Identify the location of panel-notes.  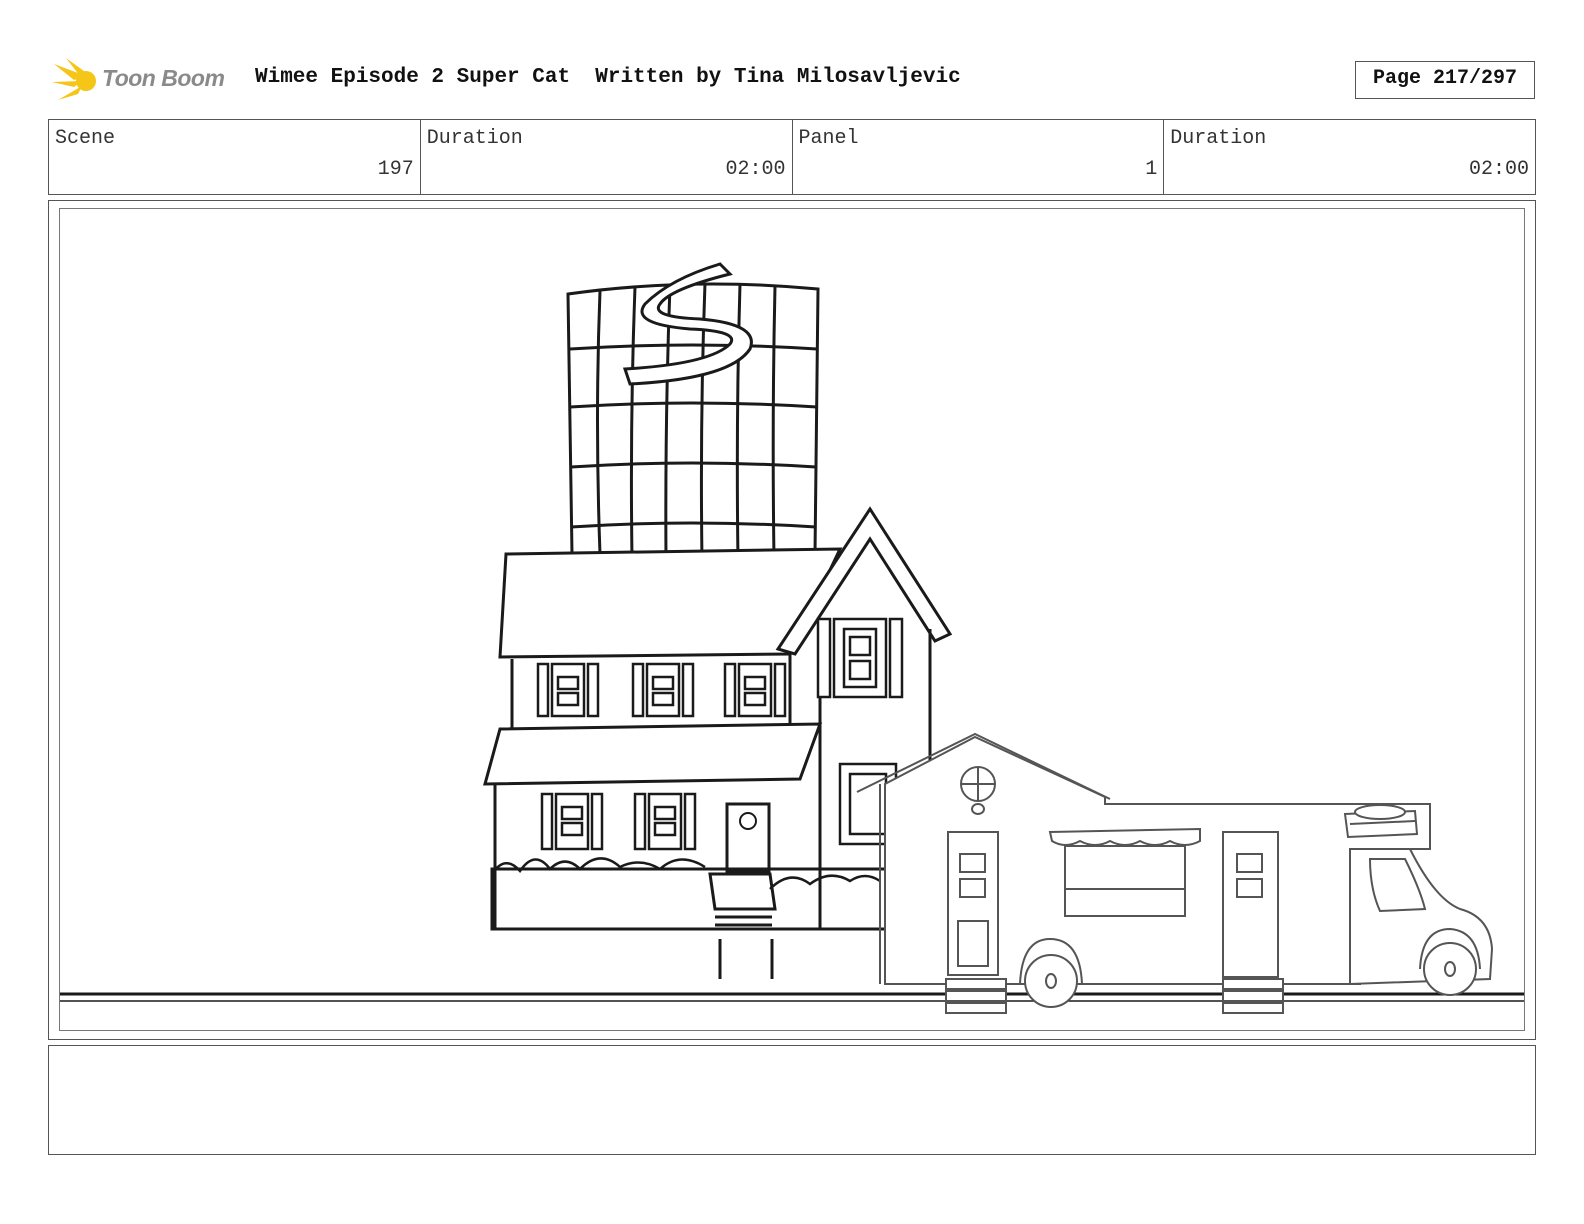
(792, 1100).